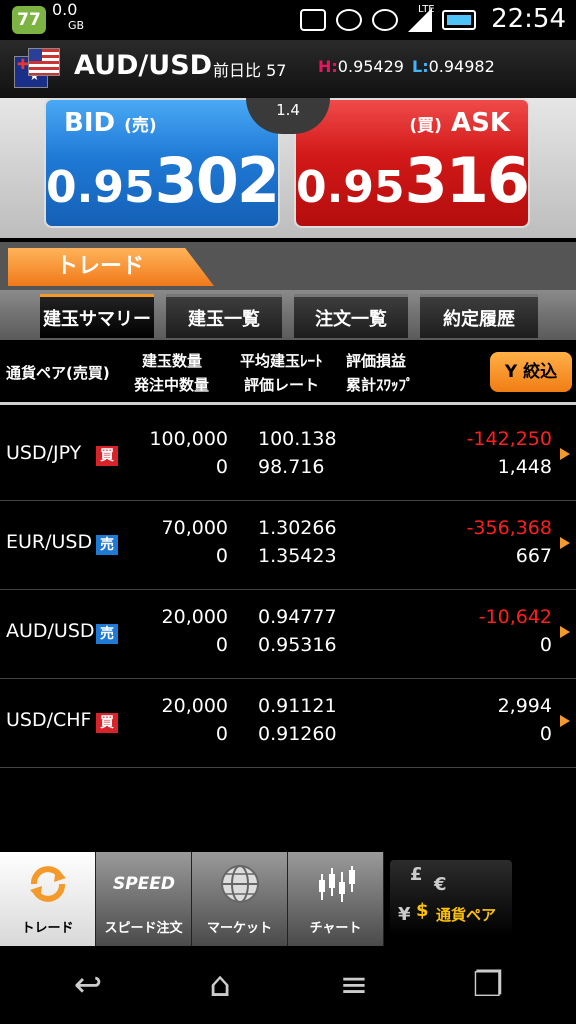 This screenshot has height=1024, width=576. What do you see at coordinates (217, 180) in the screenshot?
I see `bid-price-large: 302` at bounding box center [217, 180].